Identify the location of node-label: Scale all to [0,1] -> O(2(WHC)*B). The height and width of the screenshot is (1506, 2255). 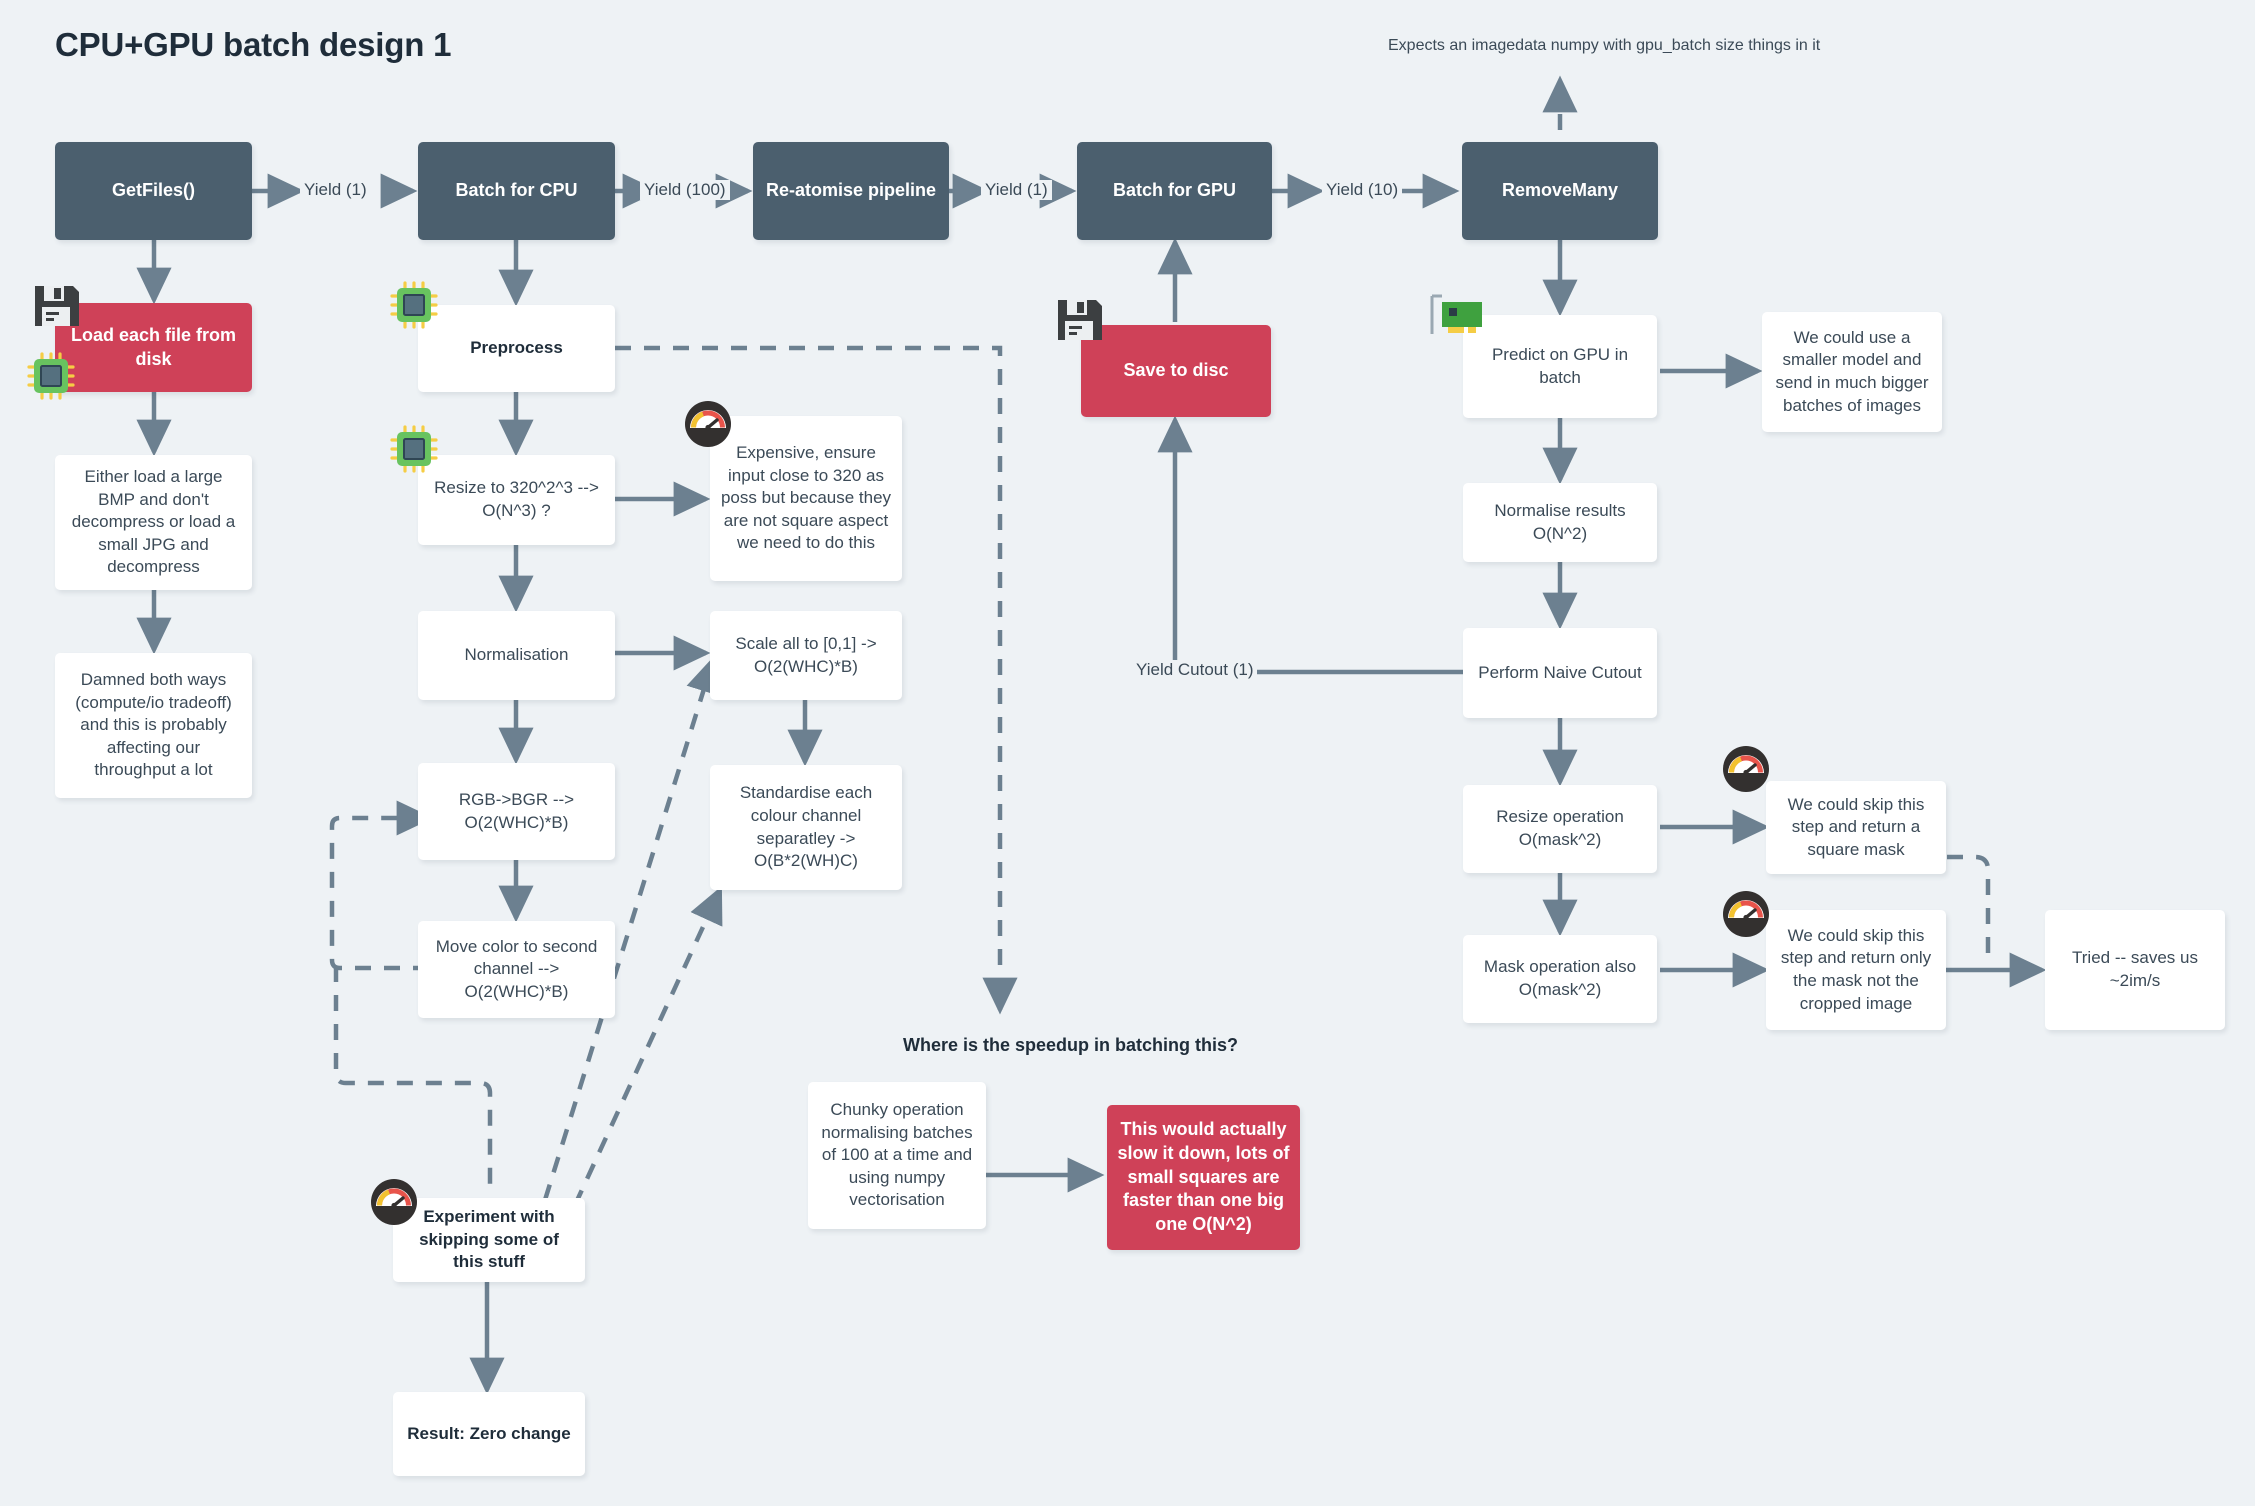
(806, 654).